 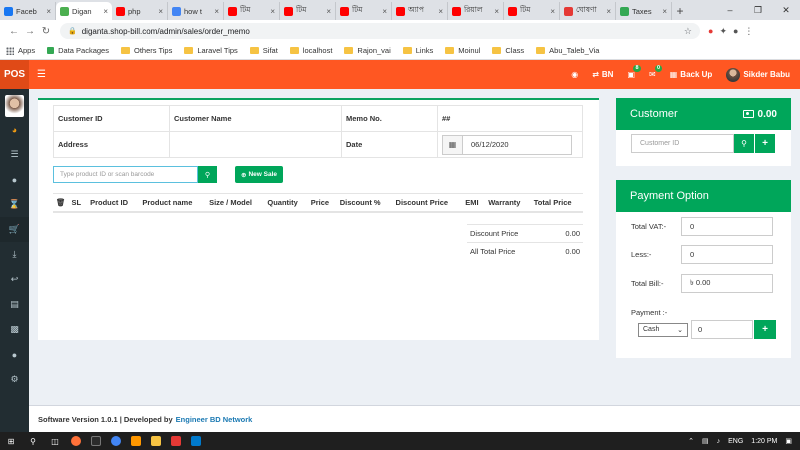 What do you see at coordinates (156, 441) in the screenshot?
I see `file-explorer-icon` at bounding box center [156, 441].